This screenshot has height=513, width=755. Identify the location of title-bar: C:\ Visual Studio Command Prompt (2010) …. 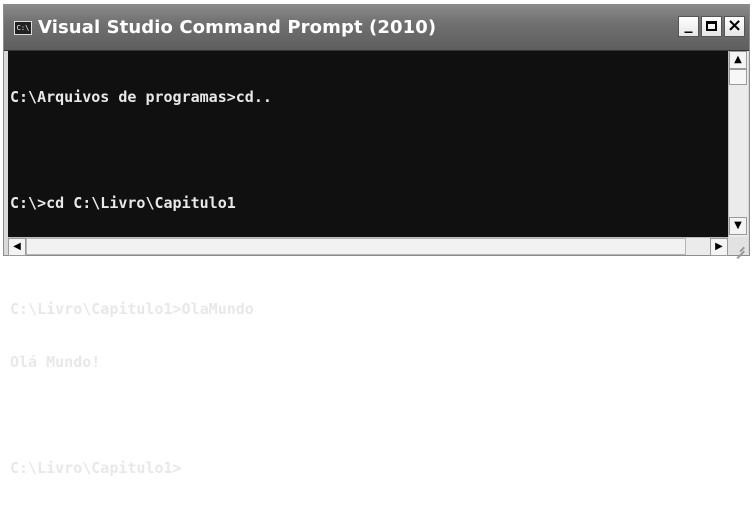
(376, 28).